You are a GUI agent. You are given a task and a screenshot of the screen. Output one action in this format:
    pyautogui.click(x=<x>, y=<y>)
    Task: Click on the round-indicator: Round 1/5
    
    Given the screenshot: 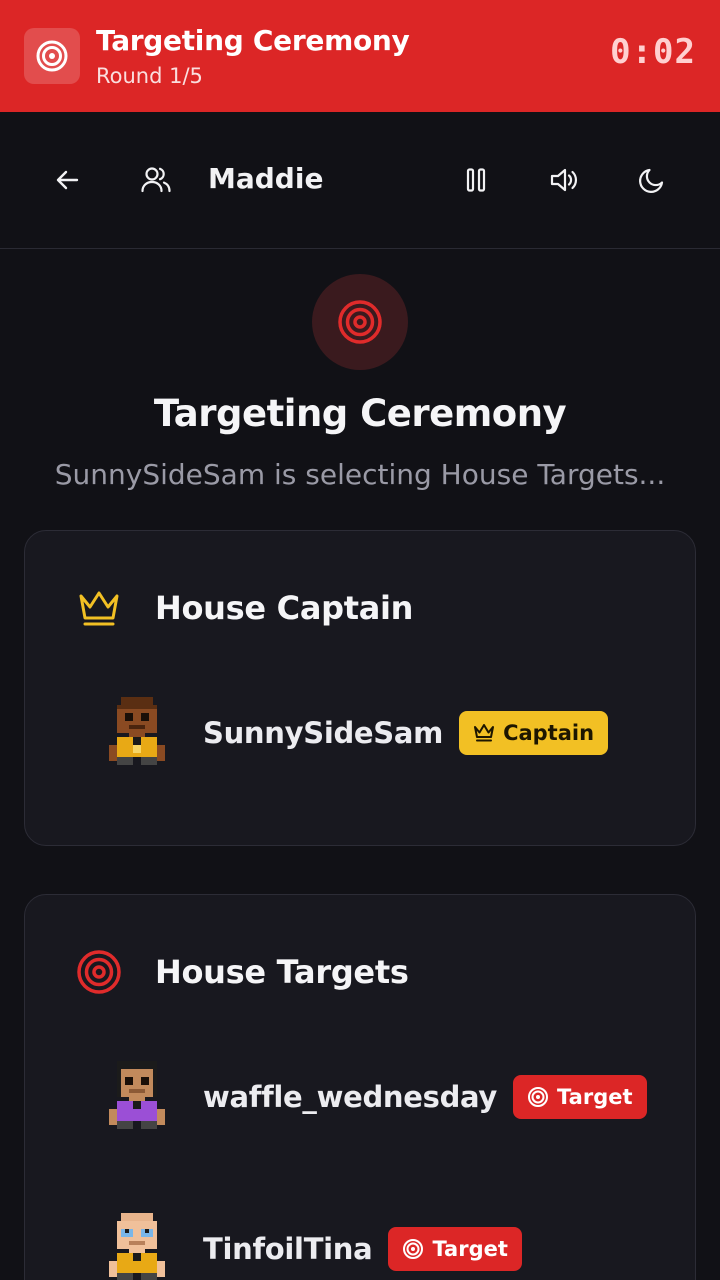 What is the action you would take?
    pyautogui.click(x=149, y=76)
    